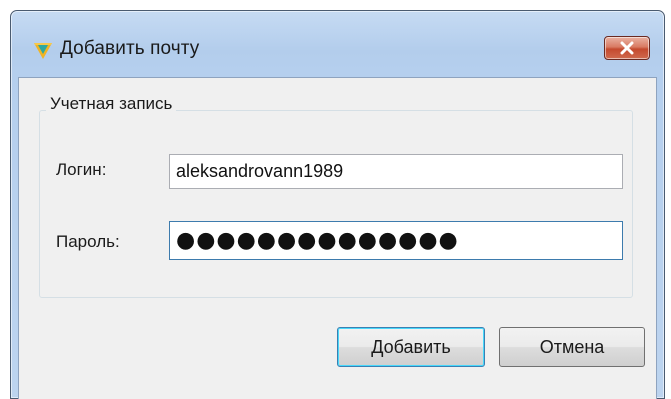 This screenshot has height=399, width=671. I want to click on close-icon, so click(627, 48).